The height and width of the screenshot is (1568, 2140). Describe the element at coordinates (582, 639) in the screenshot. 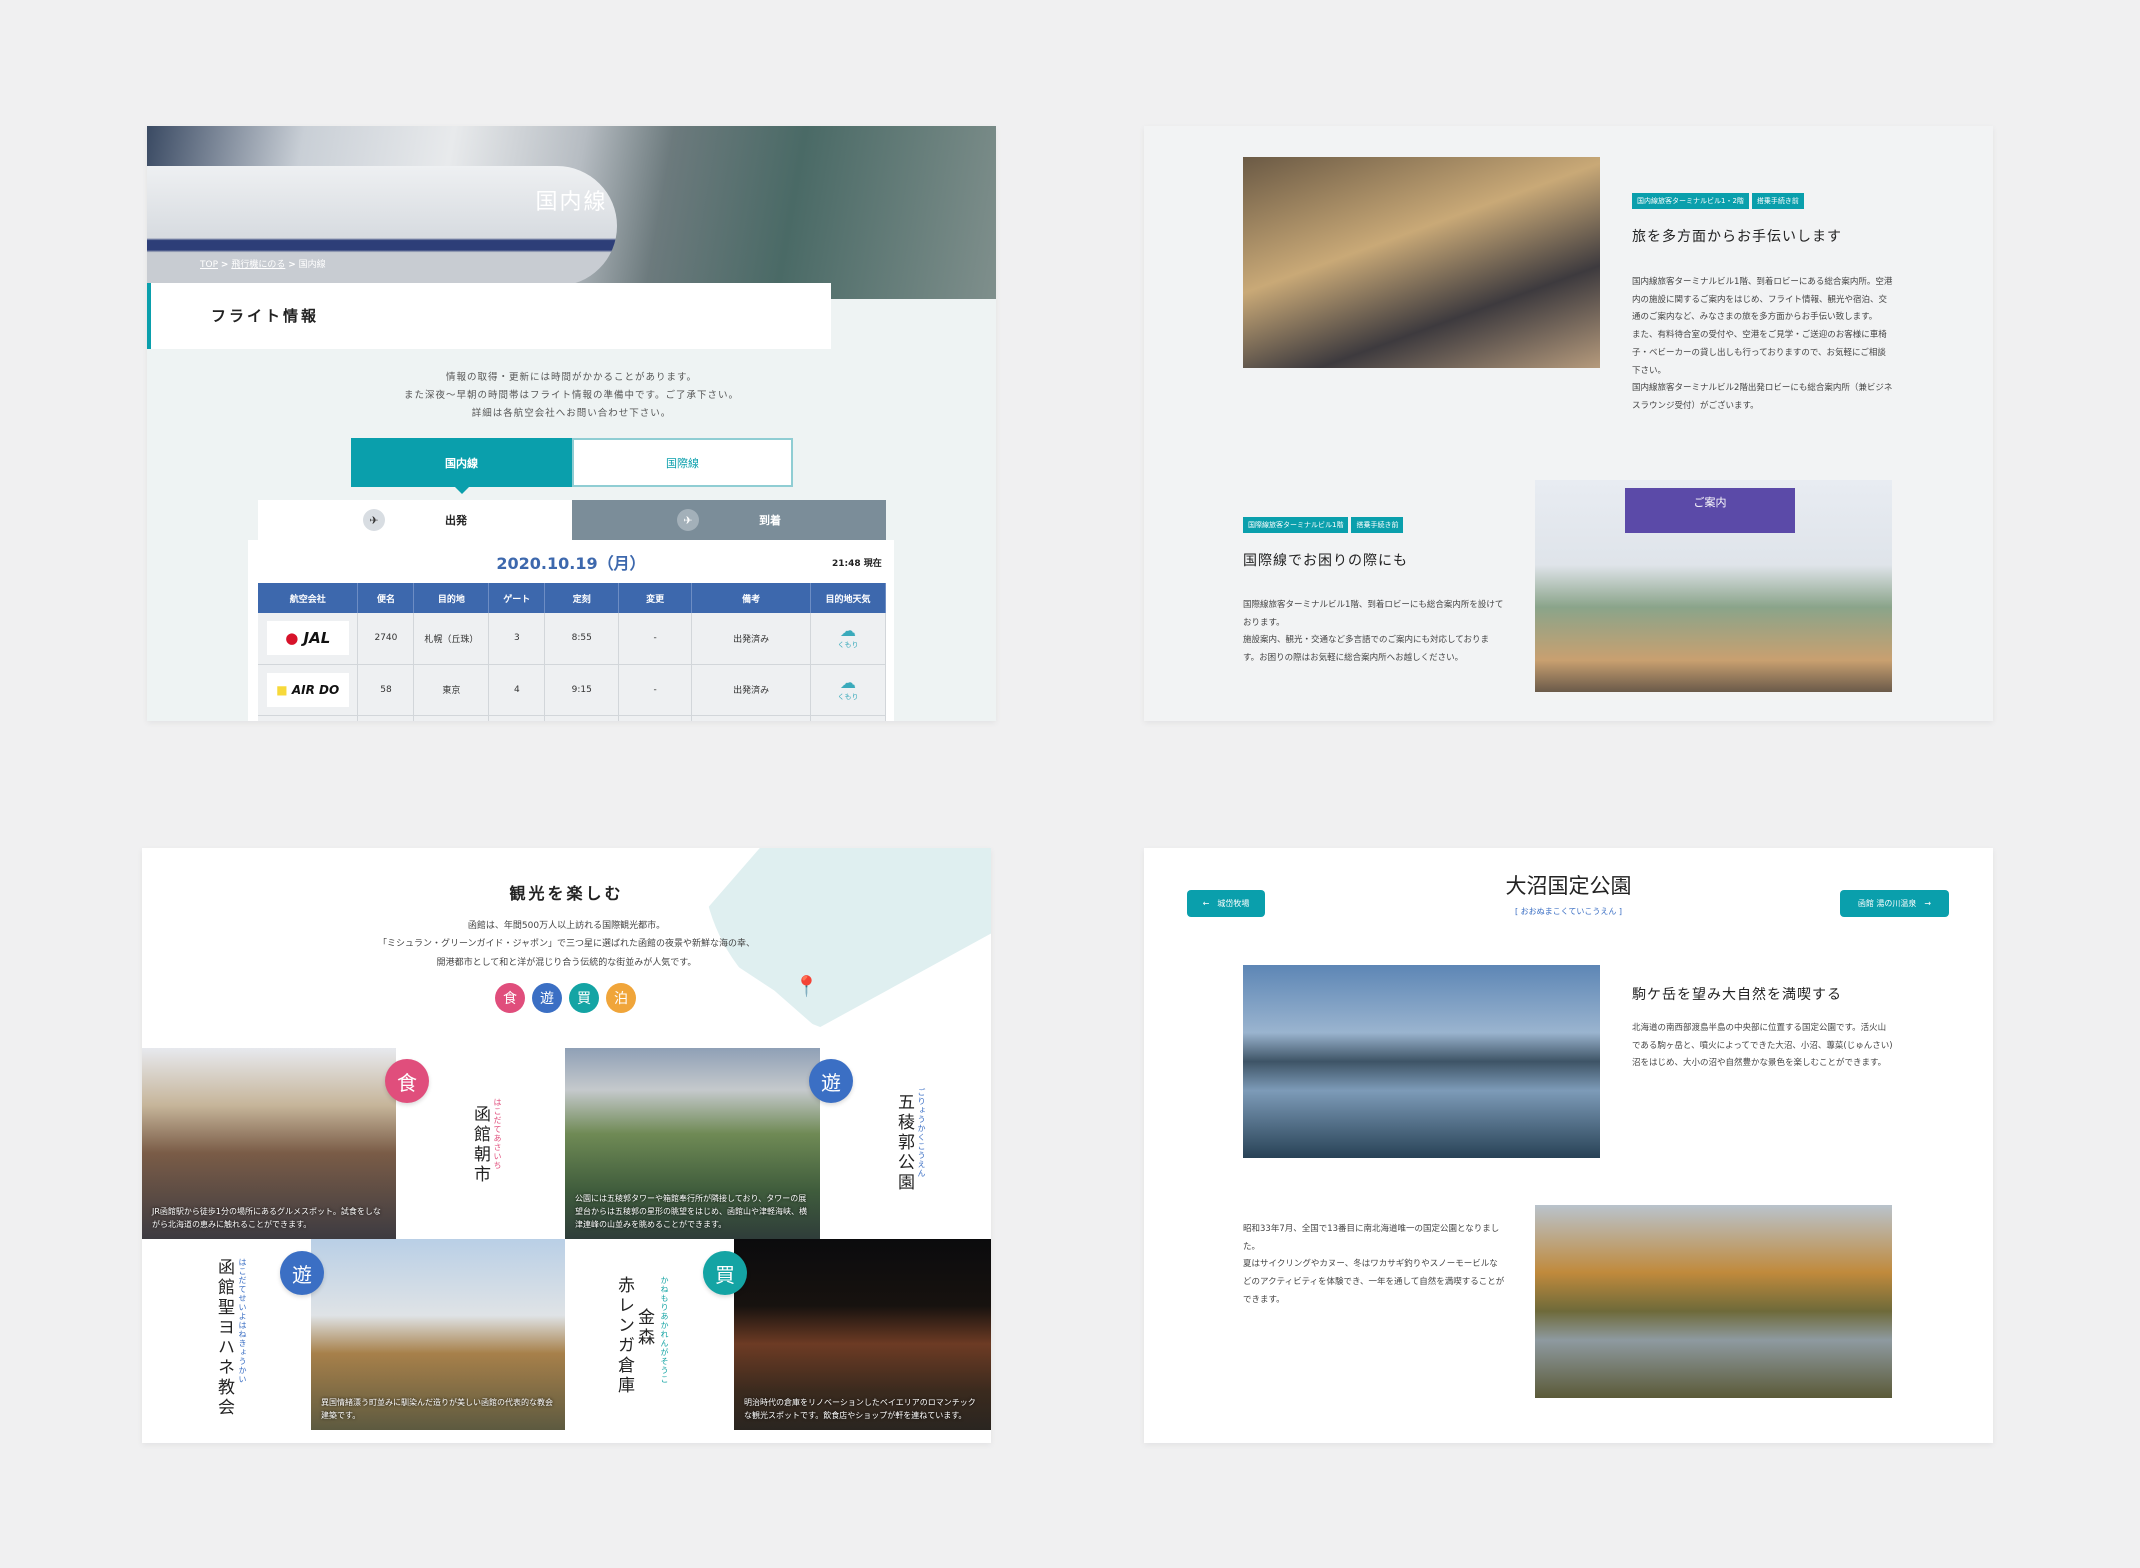

I see `scheduled-time: 8:55` at that location.